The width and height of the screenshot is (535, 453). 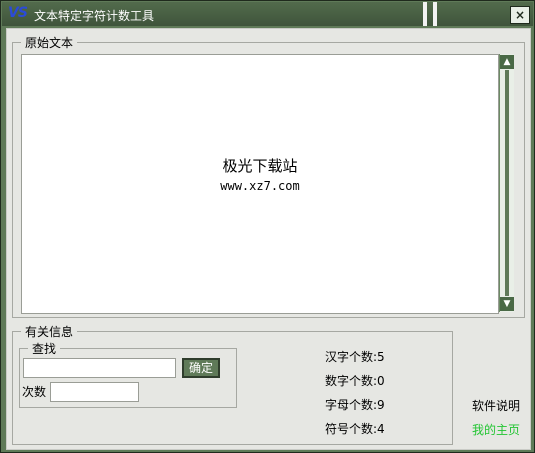 What do you see at coordinates (355, 381) in the screenshot?
I see `digit-count: 数字个数:0` at bounding box center [355, 381].